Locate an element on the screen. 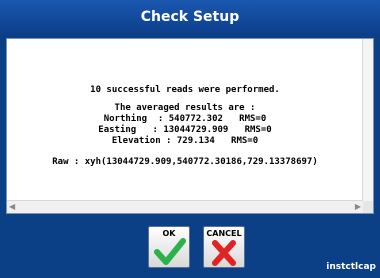 This screenshot has width=380, height=278. dialog-title: Check Setup is located at coordinates (190, 17).